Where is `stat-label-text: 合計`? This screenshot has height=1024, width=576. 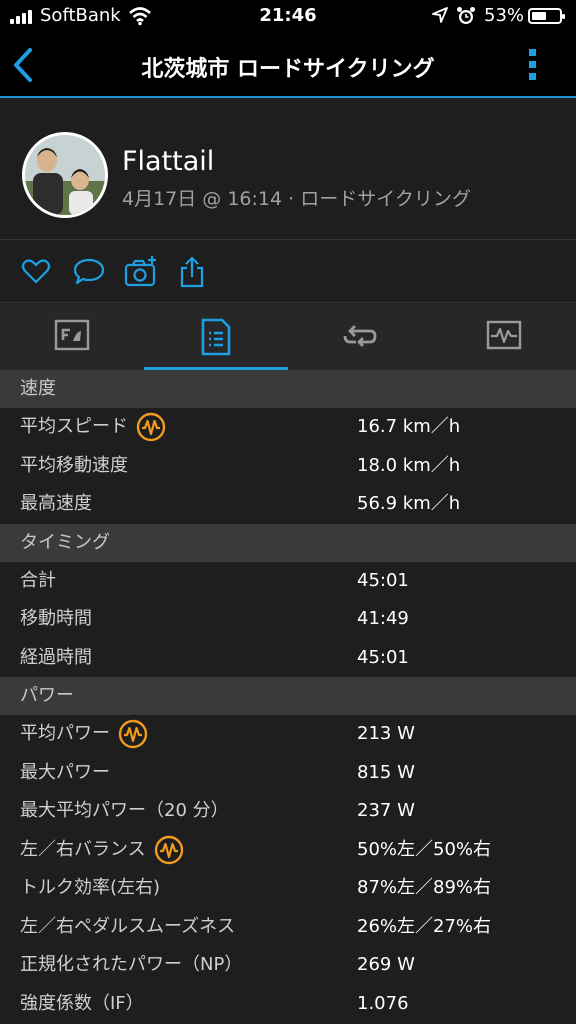 stat-label-text: 合計 is located at coordinates (38, 580).